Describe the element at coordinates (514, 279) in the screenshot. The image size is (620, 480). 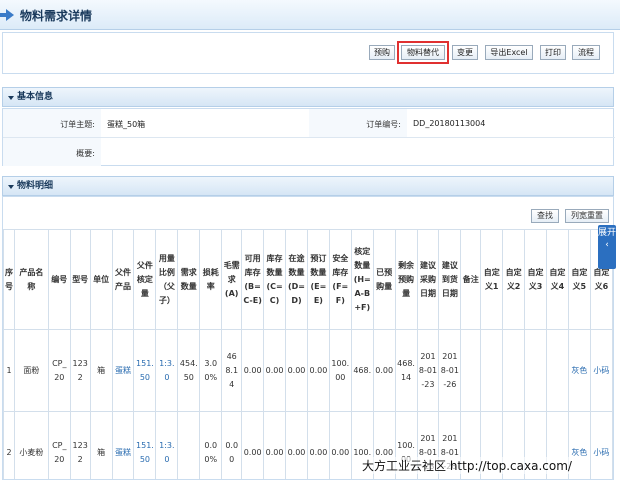
I see `column-header: 自定义2` at that location.